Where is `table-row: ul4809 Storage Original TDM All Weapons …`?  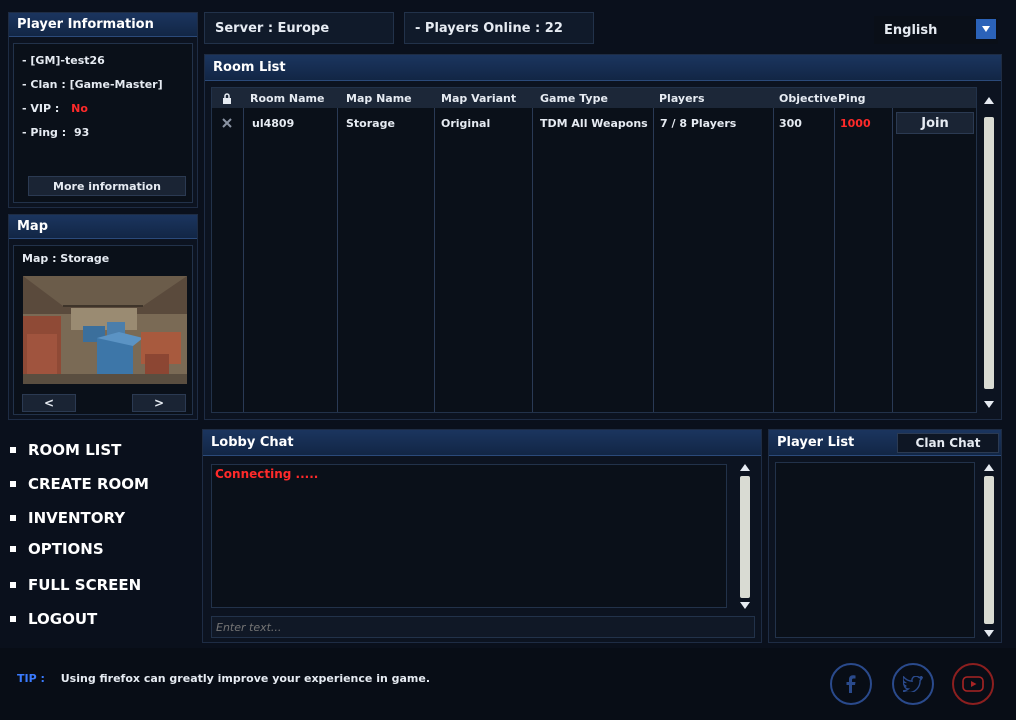 table-row: ul4809 Storage Original TDM All Weapons … is located at coordinates (594, 123).